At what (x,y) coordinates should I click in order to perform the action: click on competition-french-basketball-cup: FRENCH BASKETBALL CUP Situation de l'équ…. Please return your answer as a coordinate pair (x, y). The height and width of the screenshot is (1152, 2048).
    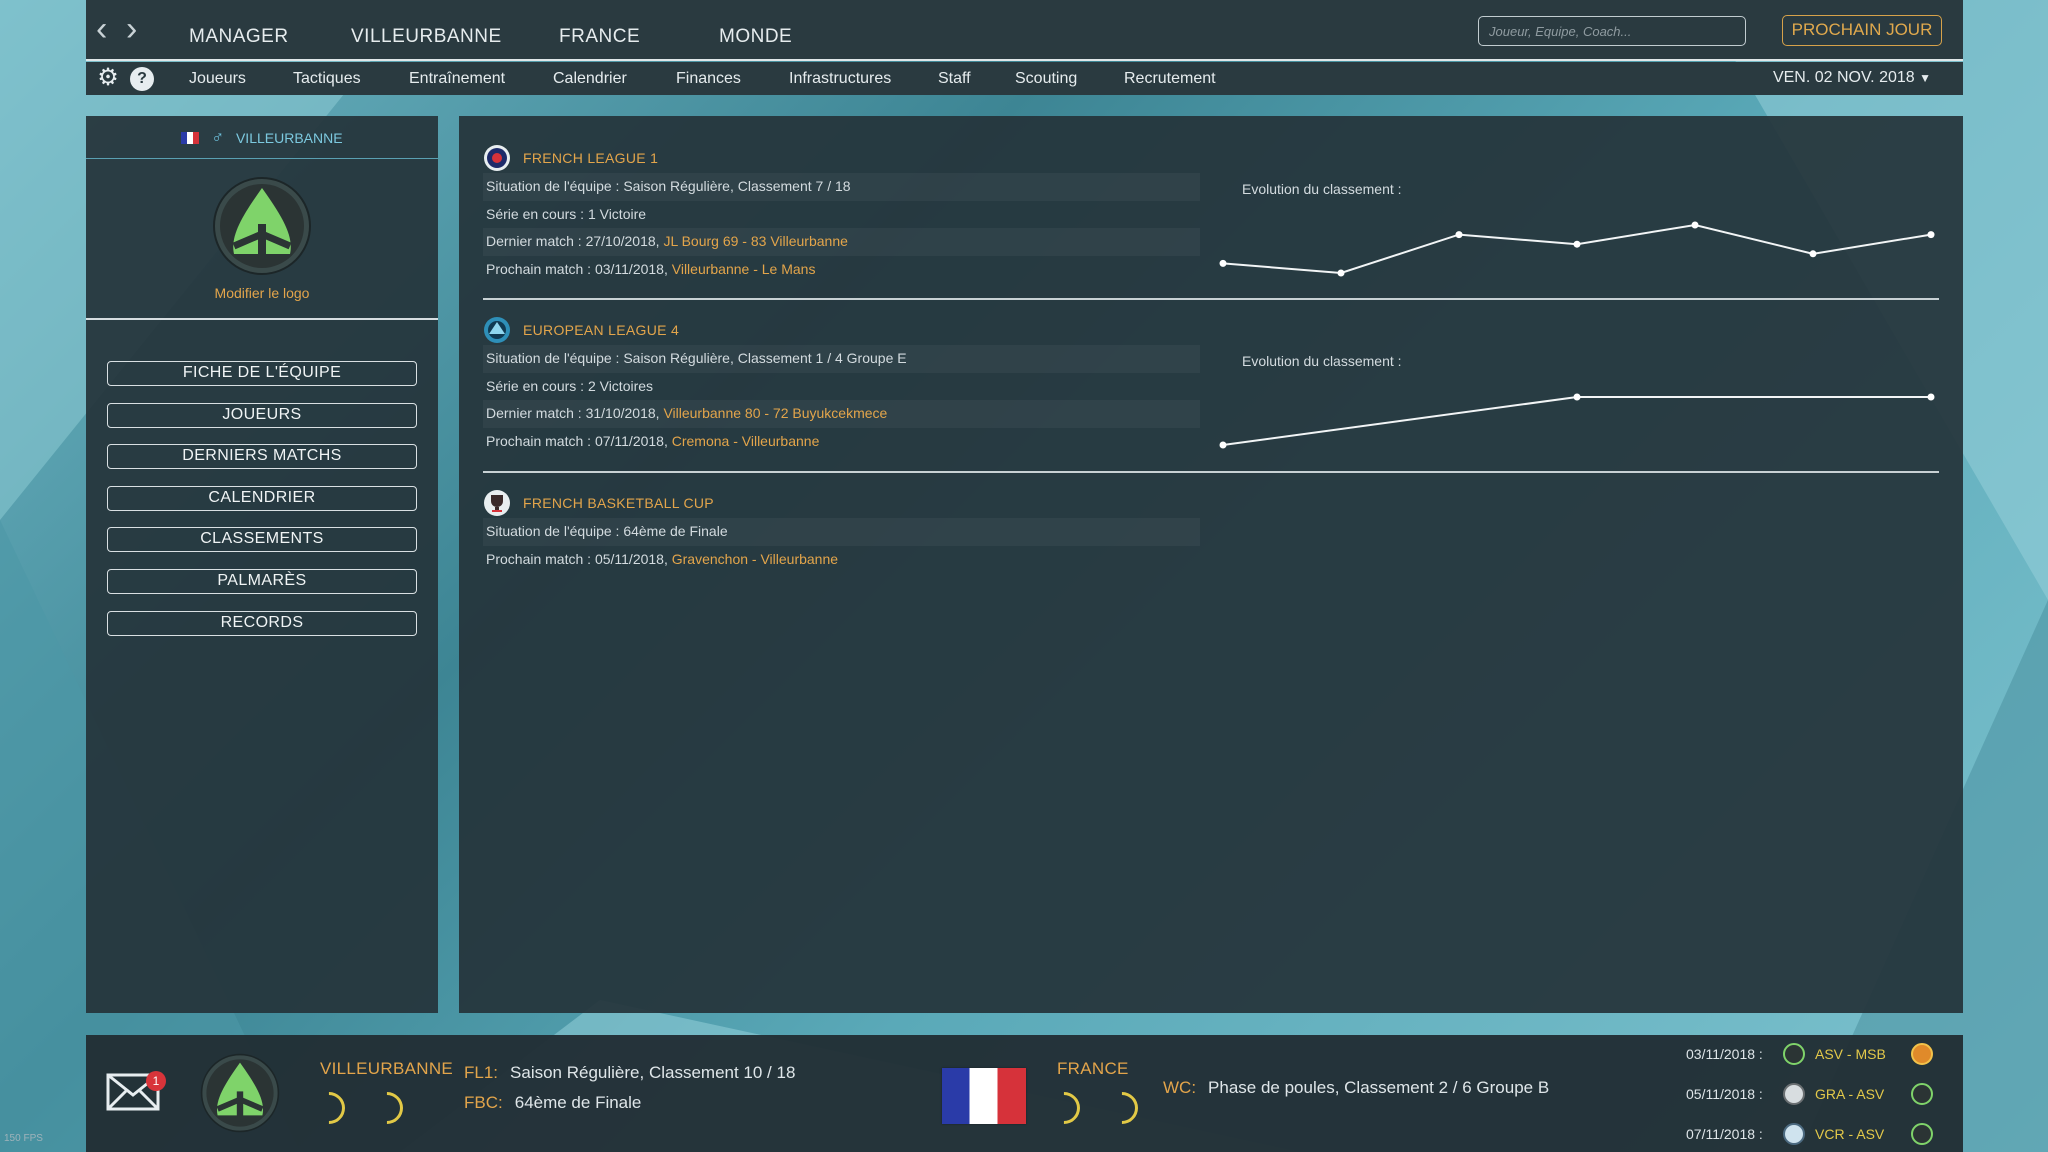
    Looking at the image, I should click on (1211, 530).